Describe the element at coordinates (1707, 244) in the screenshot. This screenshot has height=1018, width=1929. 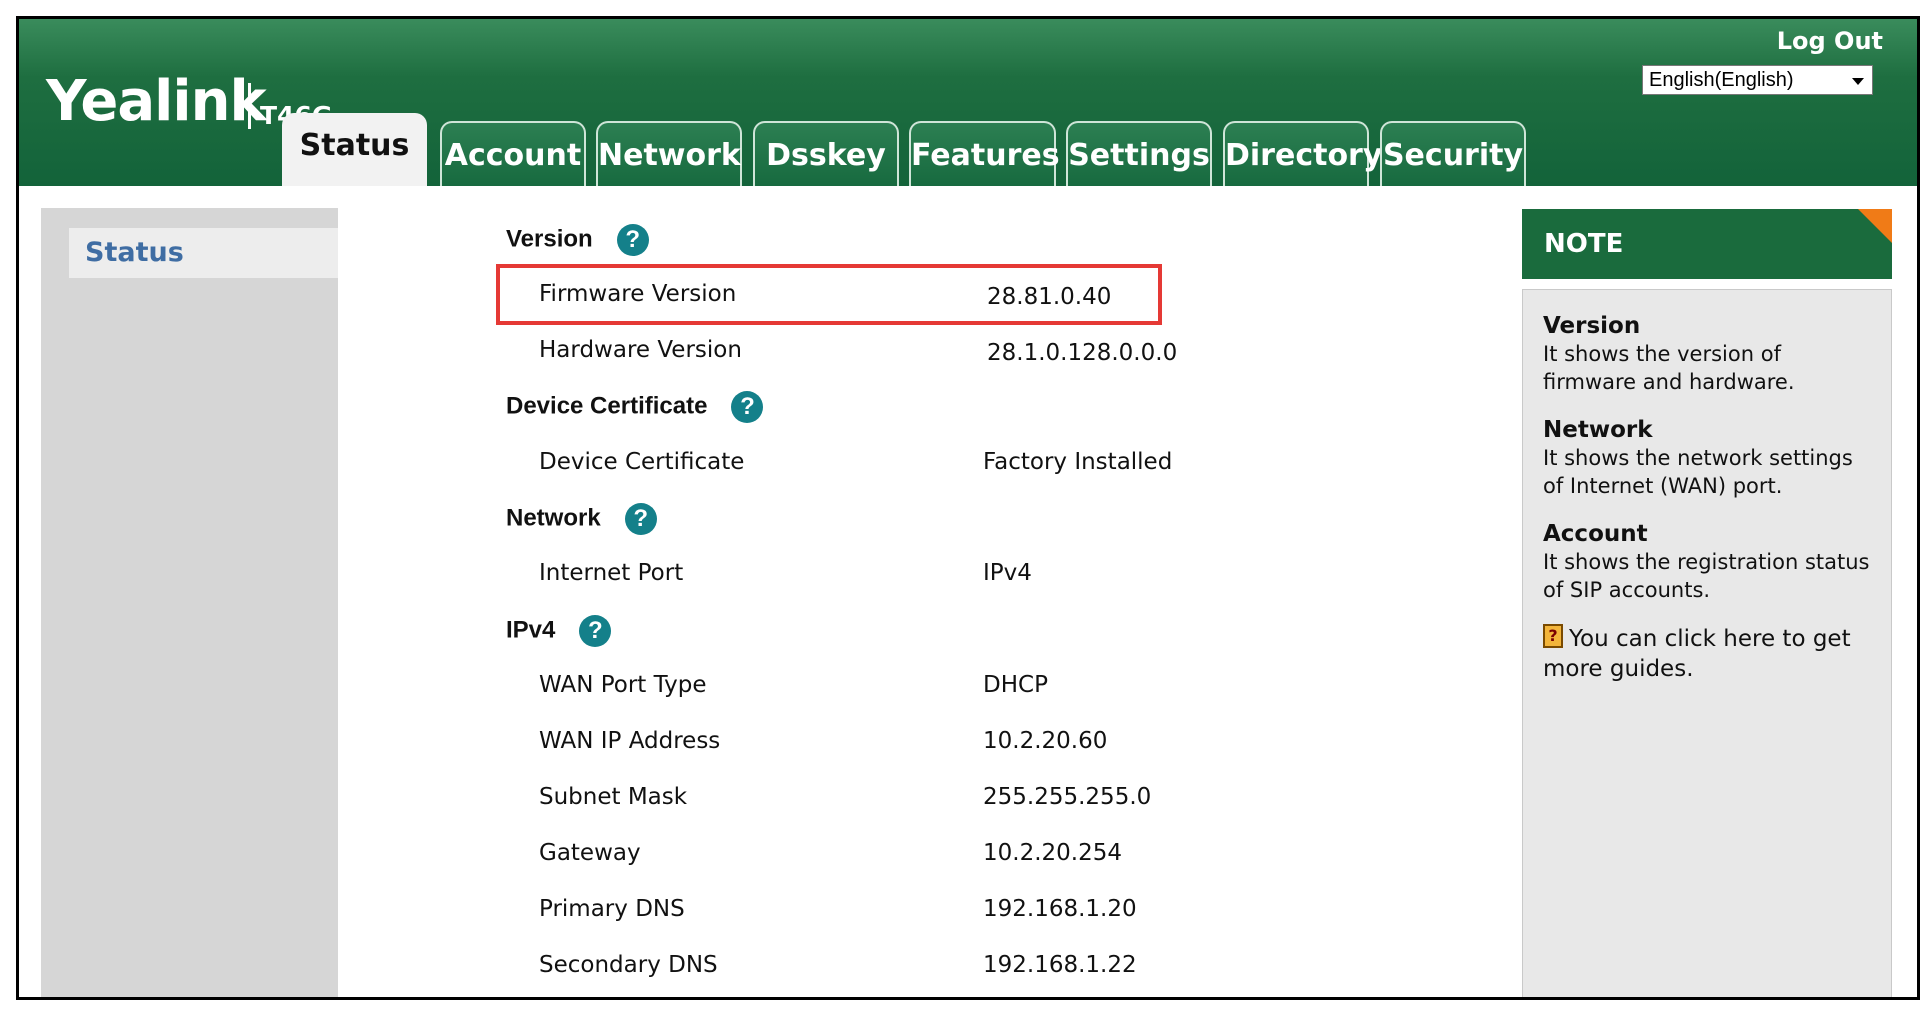
I see `note-header: NOTE` at that location.